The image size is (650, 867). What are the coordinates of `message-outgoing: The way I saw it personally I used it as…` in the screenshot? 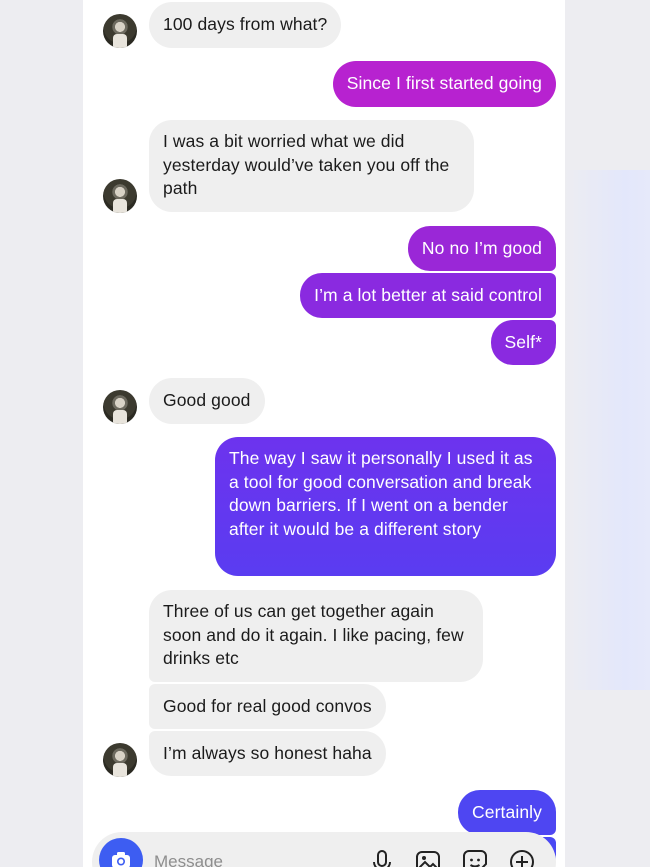 It's located at (385, 506).